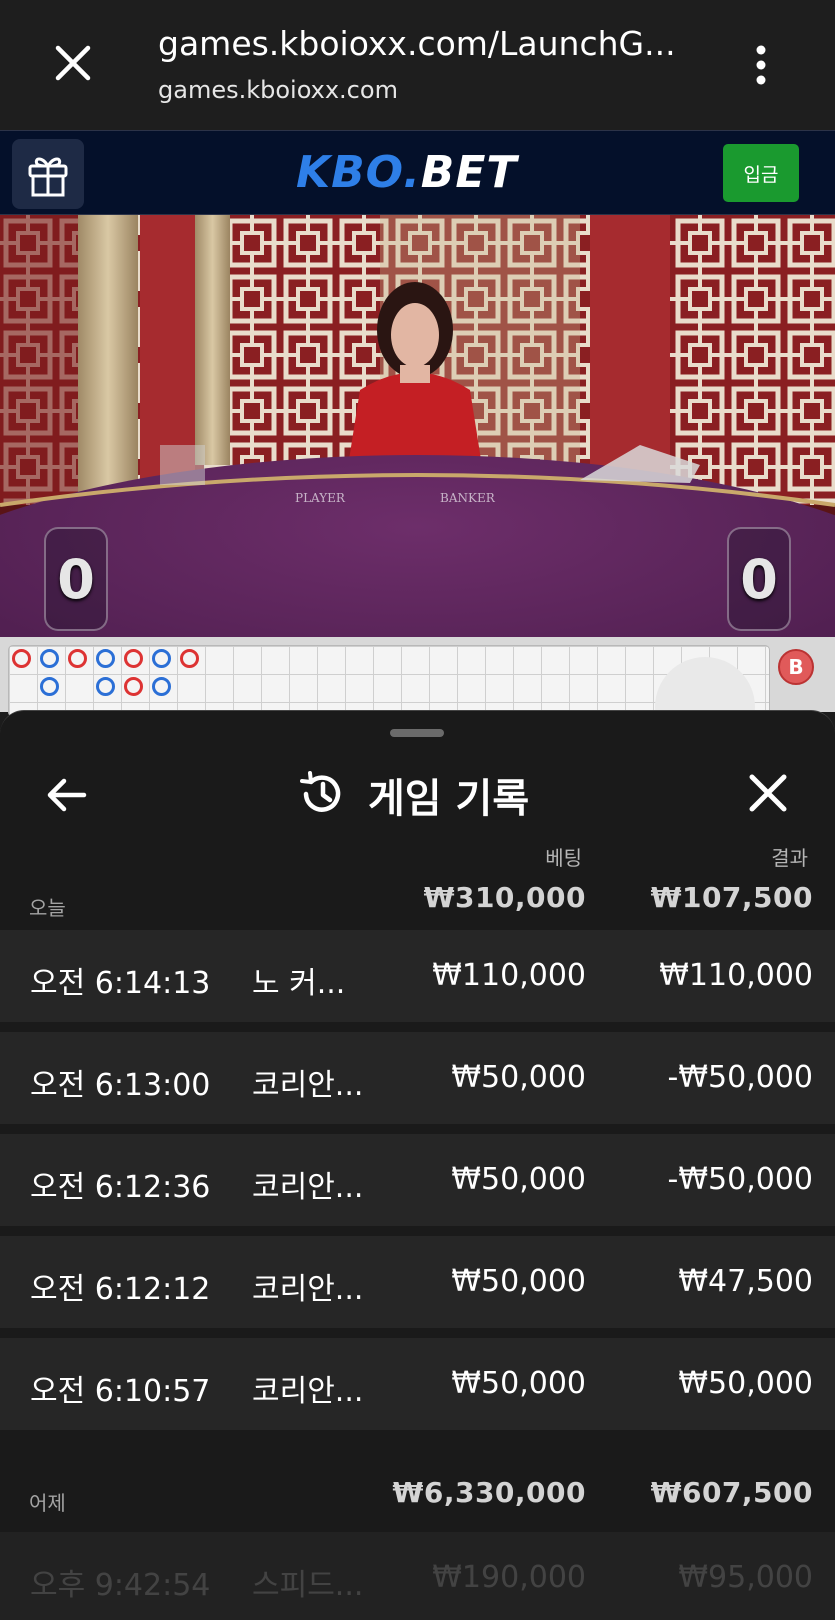 Image resolution: width=835 pixels, height=1620 pixels. I want to click on column-header-result: 결과, so click(789, 858).